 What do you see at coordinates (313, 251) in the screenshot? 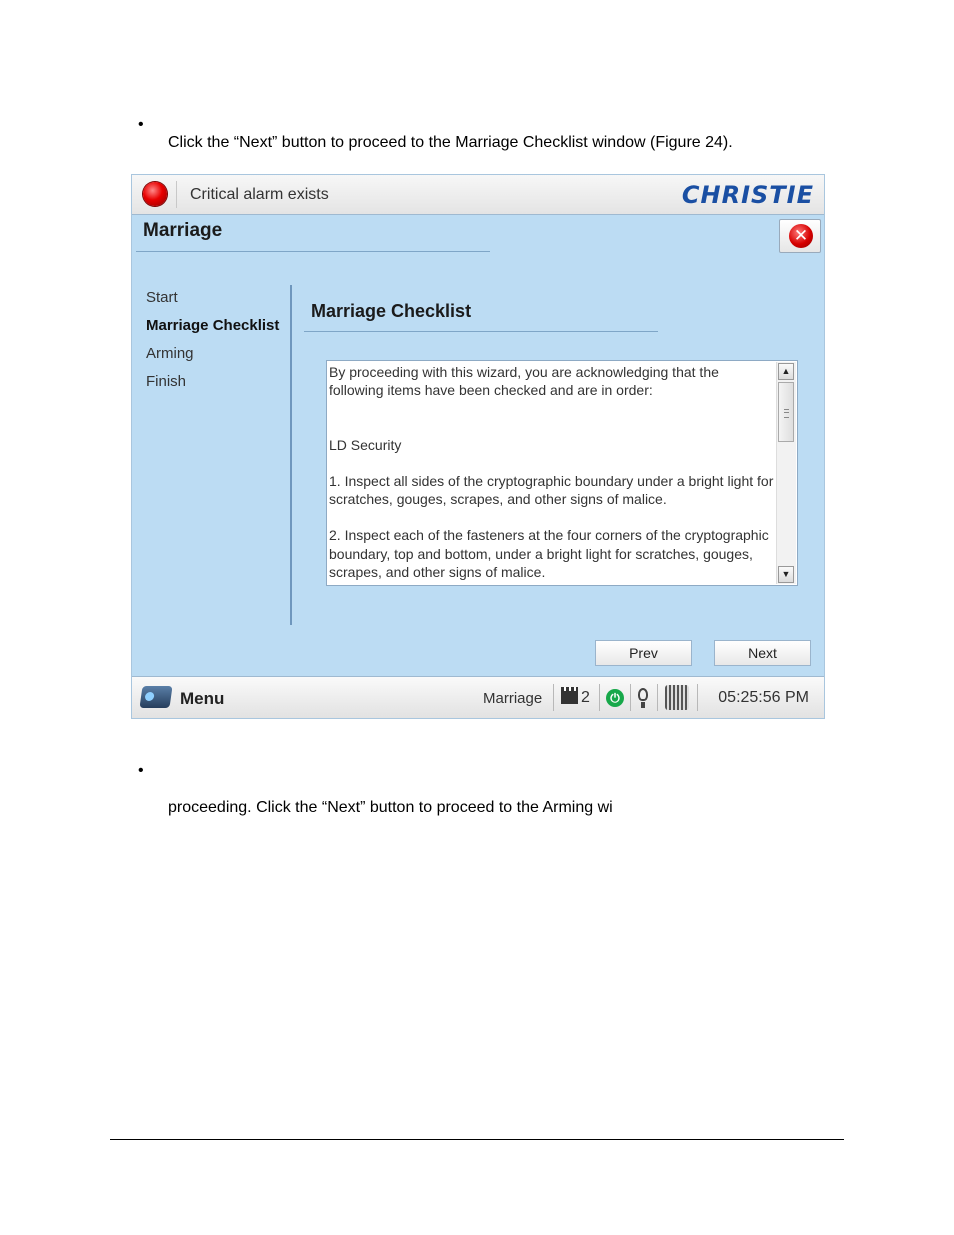
I see `title-underline` at bounding box center [313, 251].